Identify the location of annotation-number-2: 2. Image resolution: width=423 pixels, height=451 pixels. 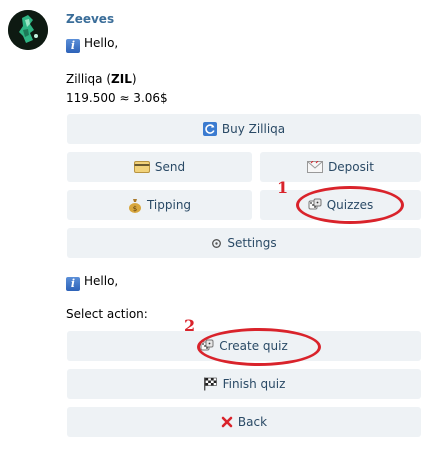
(190, 325).